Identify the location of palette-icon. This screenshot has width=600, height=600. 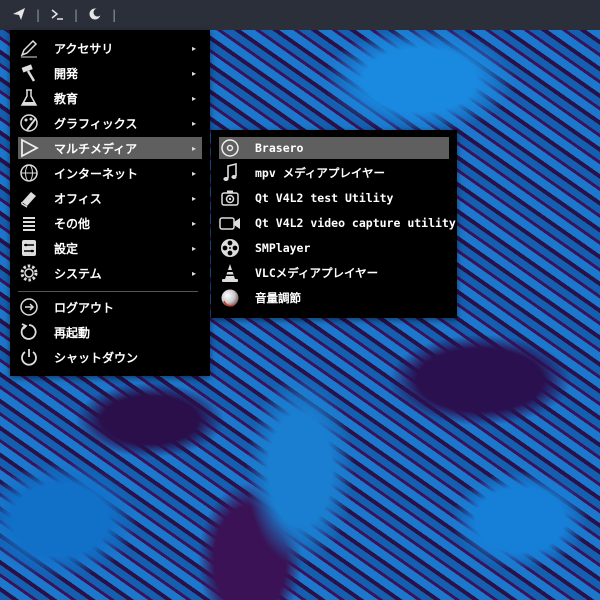
(29, 123).